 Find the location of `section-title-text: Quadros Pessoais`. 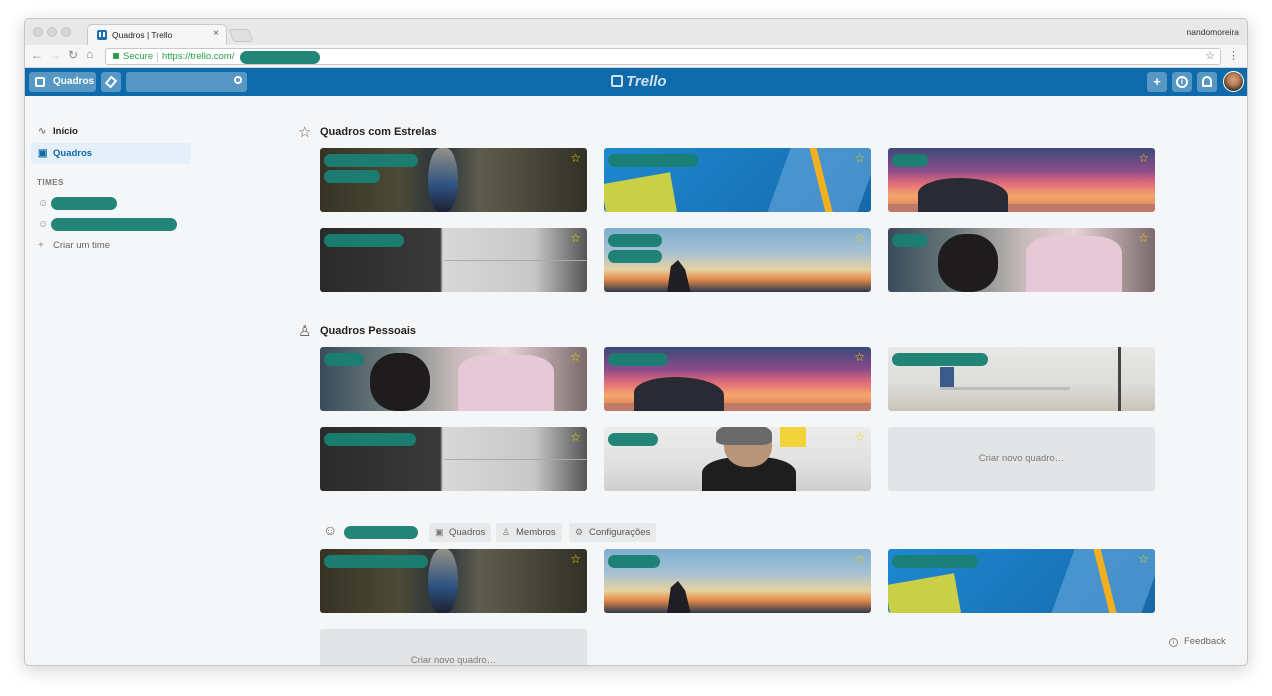

section-title-text: Quadros Pessoais is located at coordinates (368, 331).